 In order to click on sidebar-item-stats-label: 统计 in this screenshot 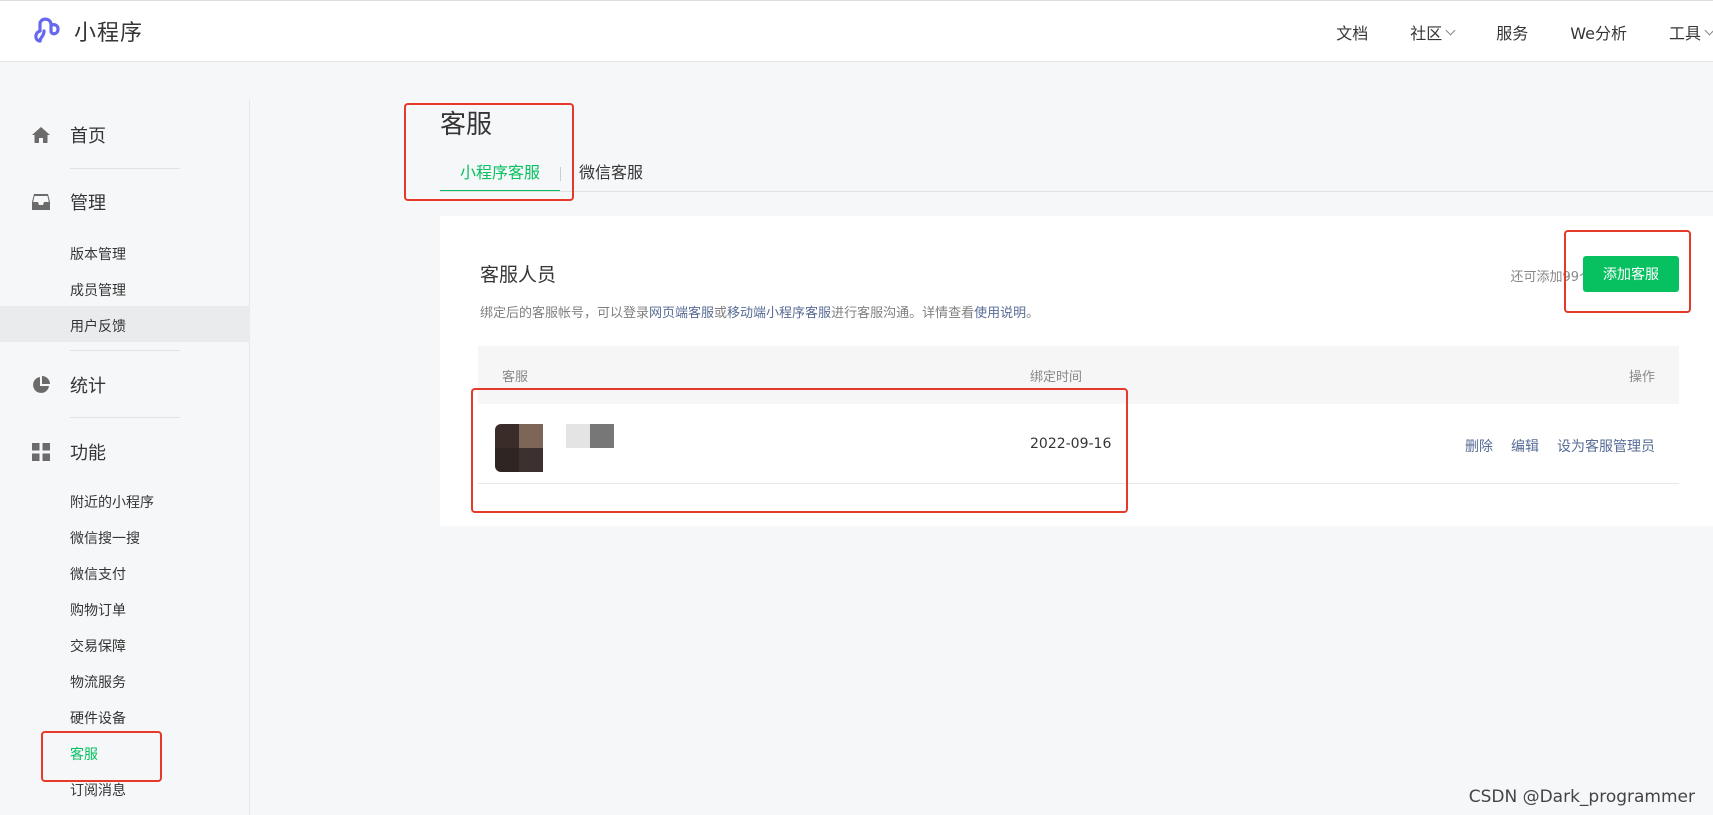, I will do `click(88, 386)`.